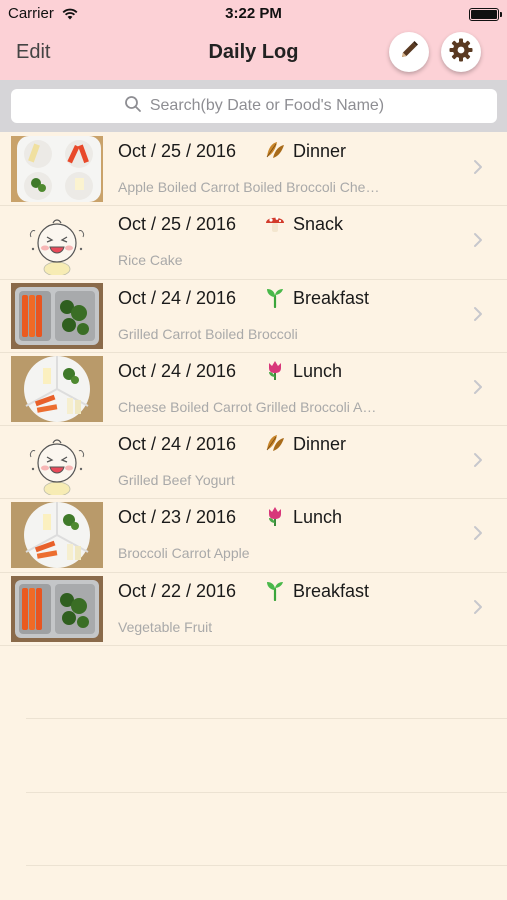 This screenshot has height=900, width=507. What do you see at coordinates (165, 626) in the screenshot?
I see `food-list: Vegetable Fruit` at bounding box center [165, 626].